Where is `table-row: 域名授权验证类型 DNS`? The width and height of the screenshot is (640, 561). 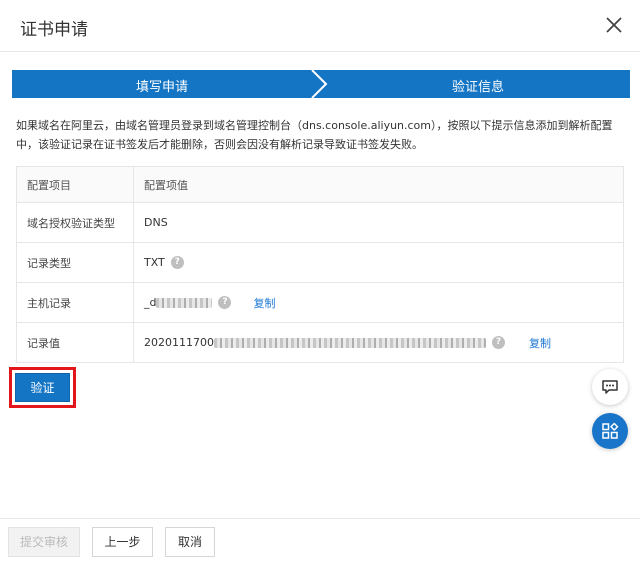
table-row: 域名授权验证类型 DNS is located at coordinates (320, 222).